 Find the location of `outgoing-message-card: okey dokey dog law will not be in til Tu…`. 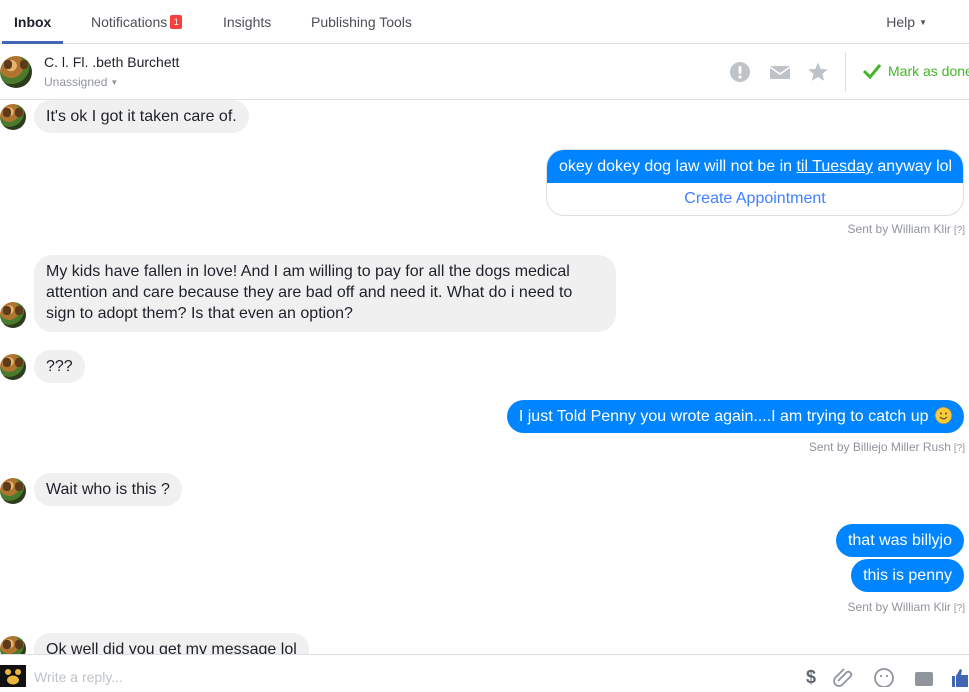

outgoing-message-card: okey dokey dog law will not be in til Tu… is located at coordinates (755, 182).